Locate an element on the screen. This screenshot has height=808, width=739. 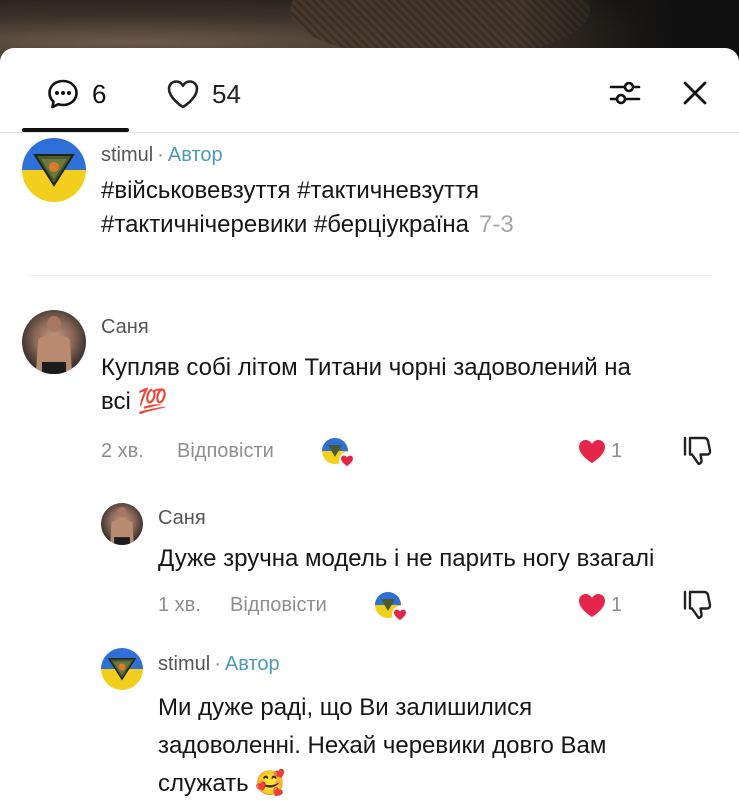
hashtags-line-2: #тактичнічеревики #берціукраїна is located at coordinates (285, 224).